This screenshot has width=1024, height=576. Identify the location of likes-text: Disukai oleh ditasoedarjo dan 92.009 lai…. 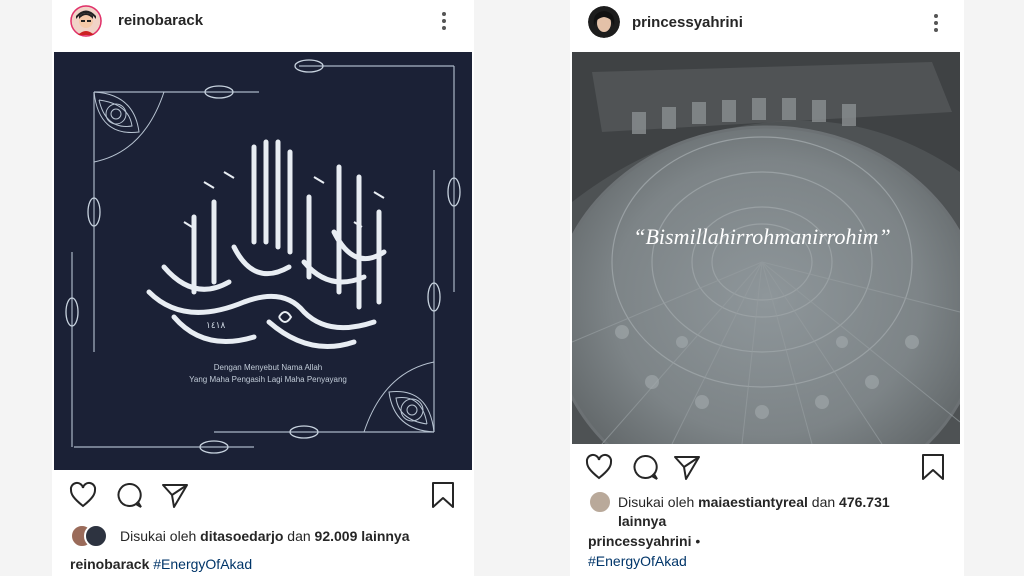
(265, 536).